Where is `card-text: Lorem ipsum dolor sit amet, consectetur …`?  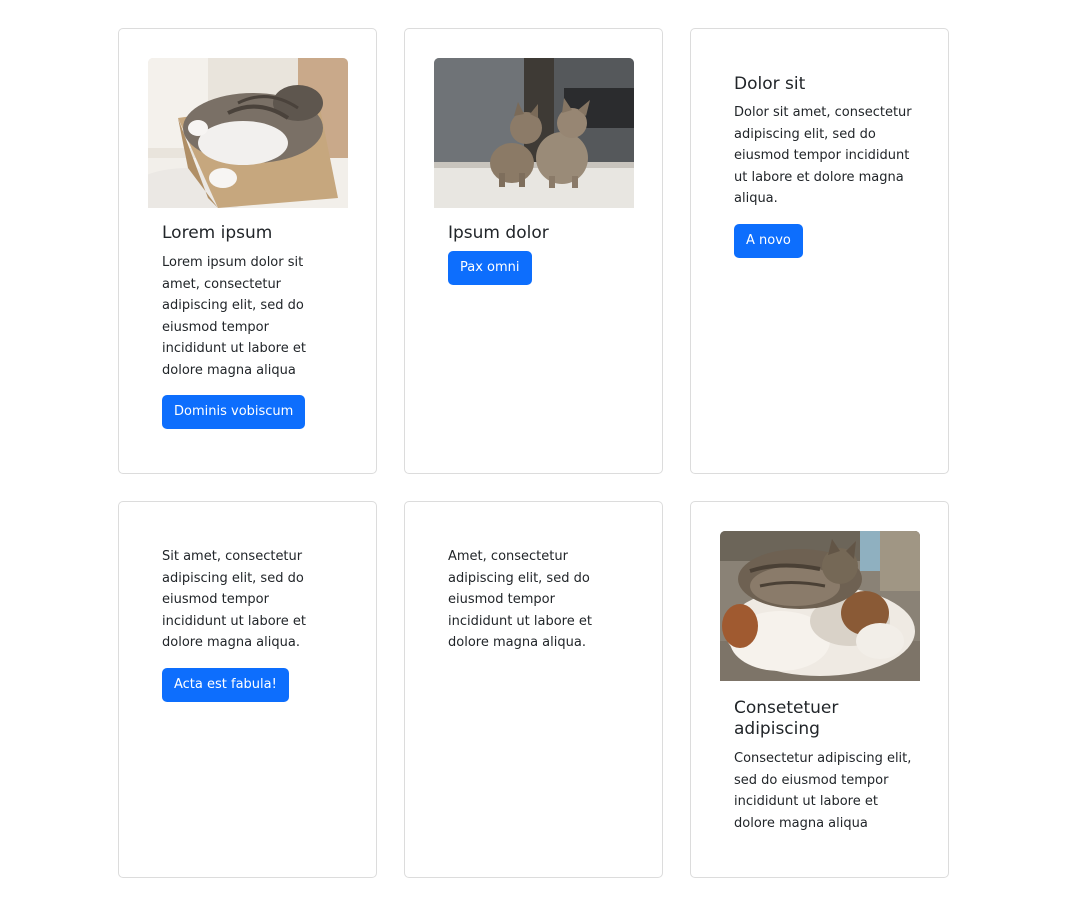
card-text: Lorem ipsum dolor sit amet, consectetur … is located at coordinates (234, 316).